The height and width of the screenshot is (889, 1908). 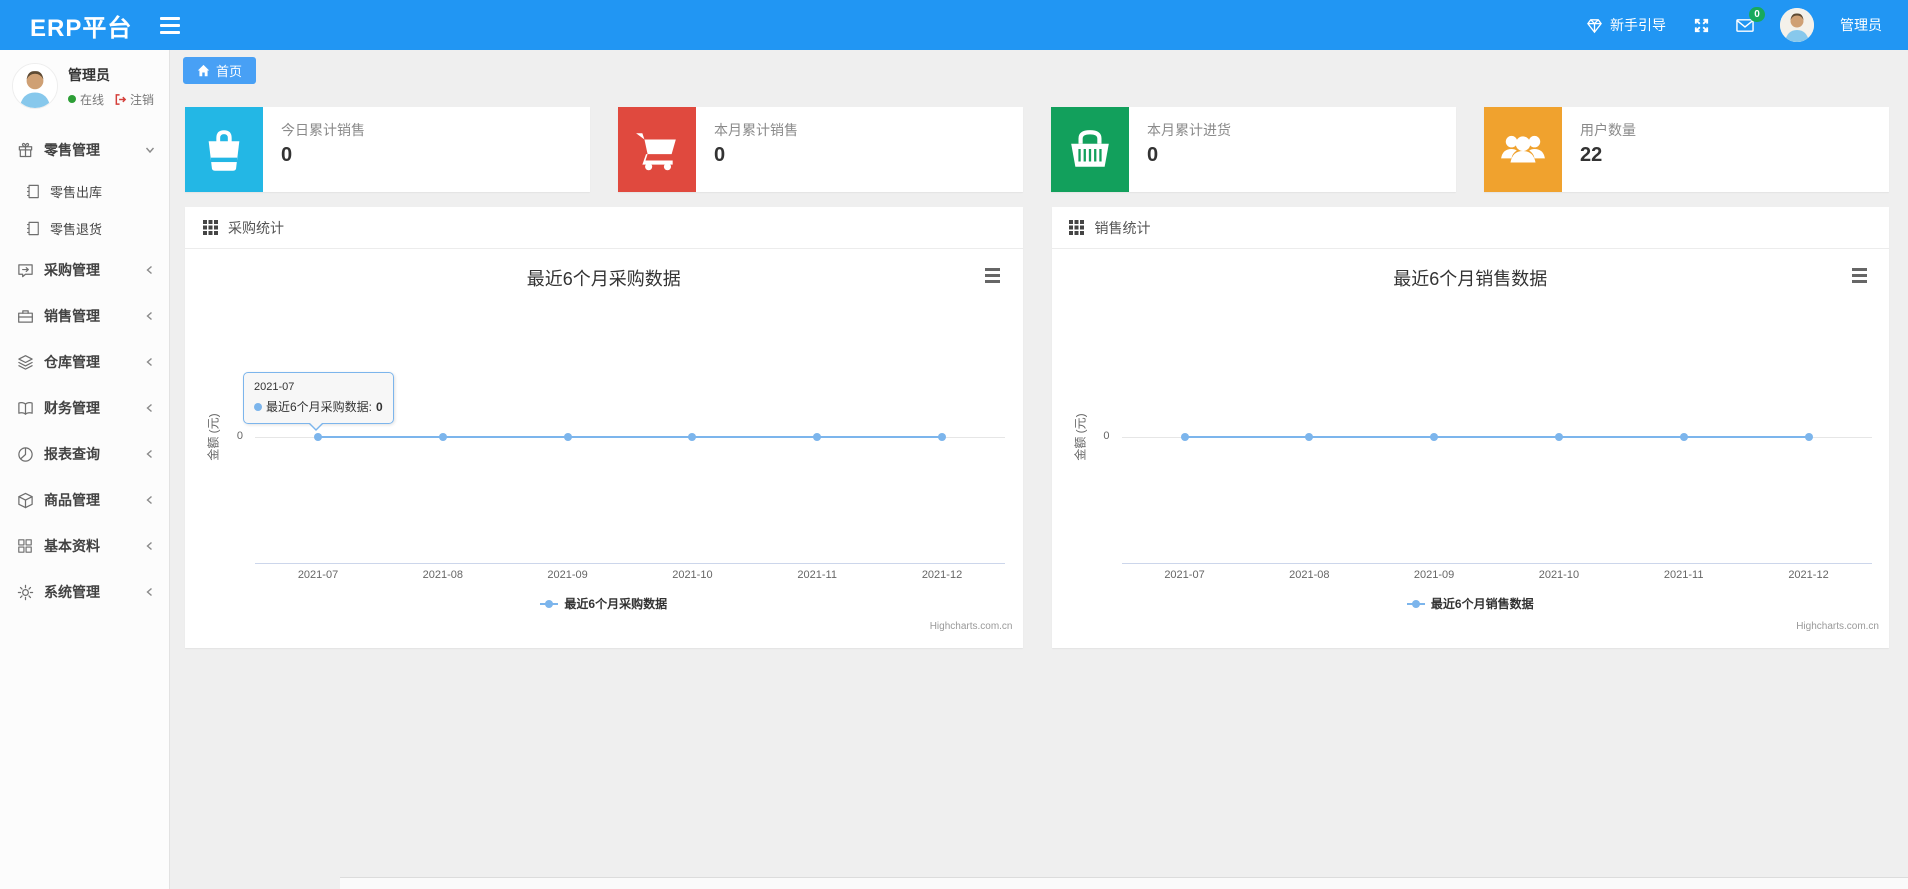 What do you see at coordinates (72, 408) in the screenshot?
I see `sidebar-item-label: 财务管理` at bounding box center [72, 408].